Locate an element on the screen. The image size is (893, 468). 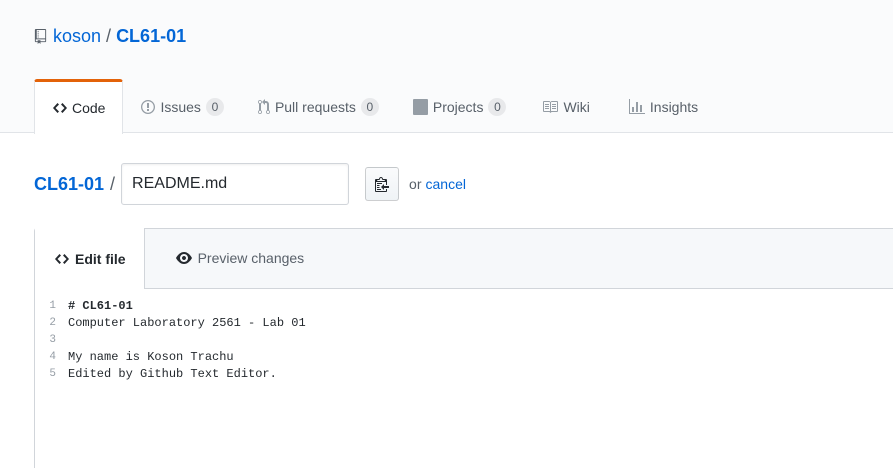
repo-title: koson / CL61-01 is located at coordinates (110, 36).